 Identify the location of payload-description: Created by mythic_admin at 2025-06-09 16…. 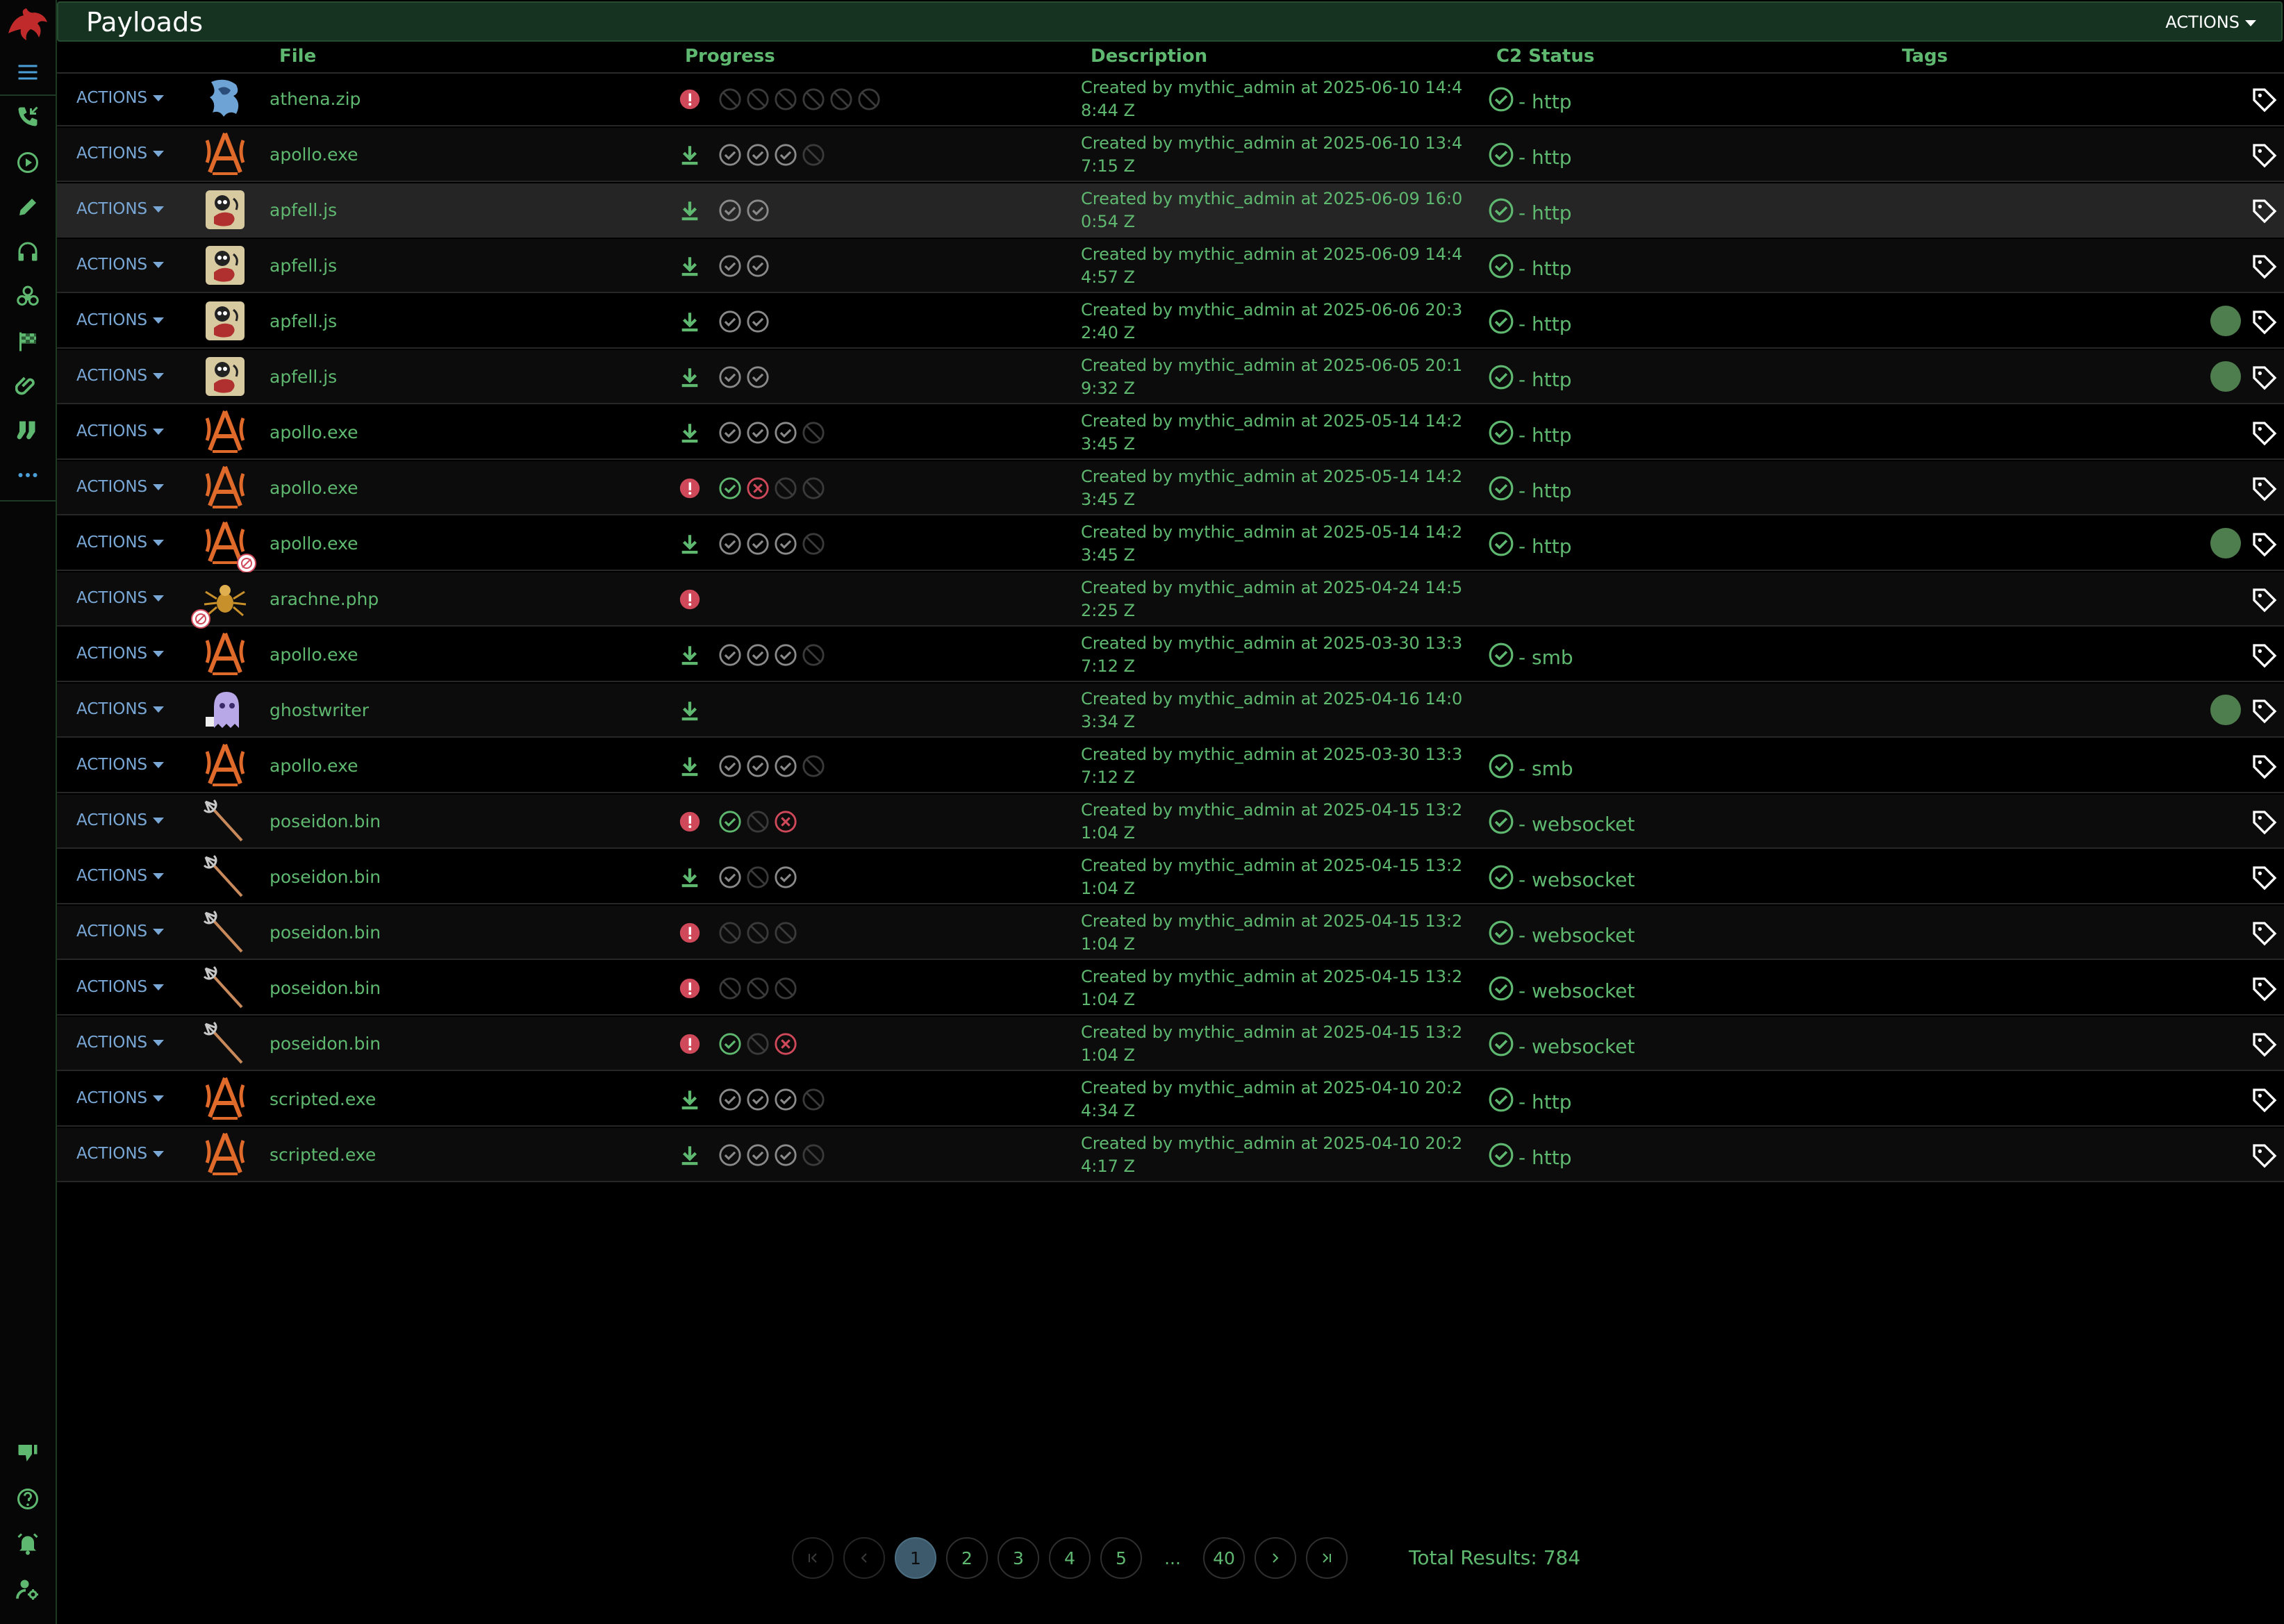
(1275, 210).